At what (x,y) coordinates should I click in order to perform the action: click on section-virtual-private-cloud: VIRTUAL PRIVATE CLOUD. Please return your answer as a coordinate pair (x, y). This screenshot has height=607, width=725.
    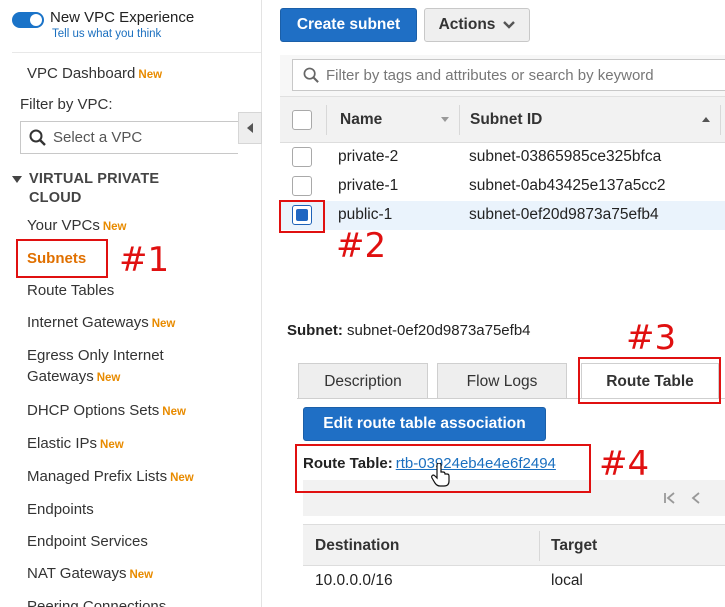
    Looking at the image, I should click on (105, 189).